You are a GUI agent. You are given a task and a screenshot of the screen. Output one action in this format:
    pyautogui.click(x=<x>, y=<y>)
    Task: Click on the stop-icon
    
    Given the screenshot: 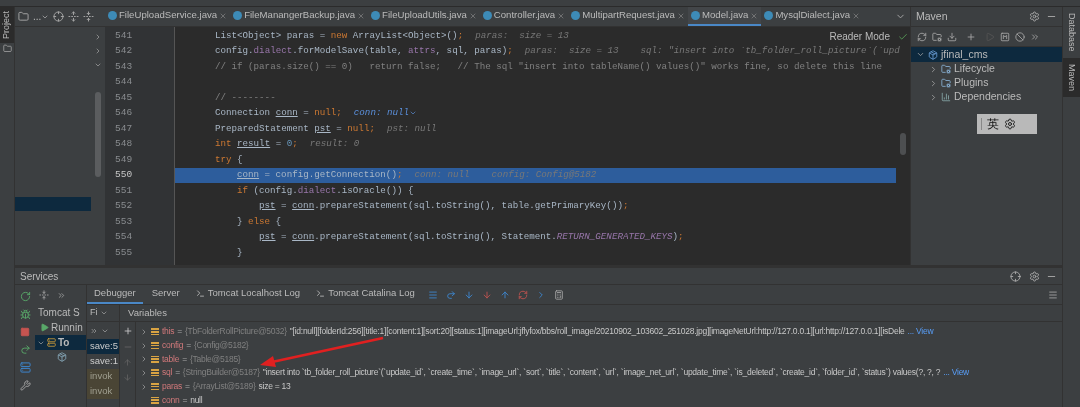 What is the action you would take?
    pyautogui.click(x=25, y=332)
    